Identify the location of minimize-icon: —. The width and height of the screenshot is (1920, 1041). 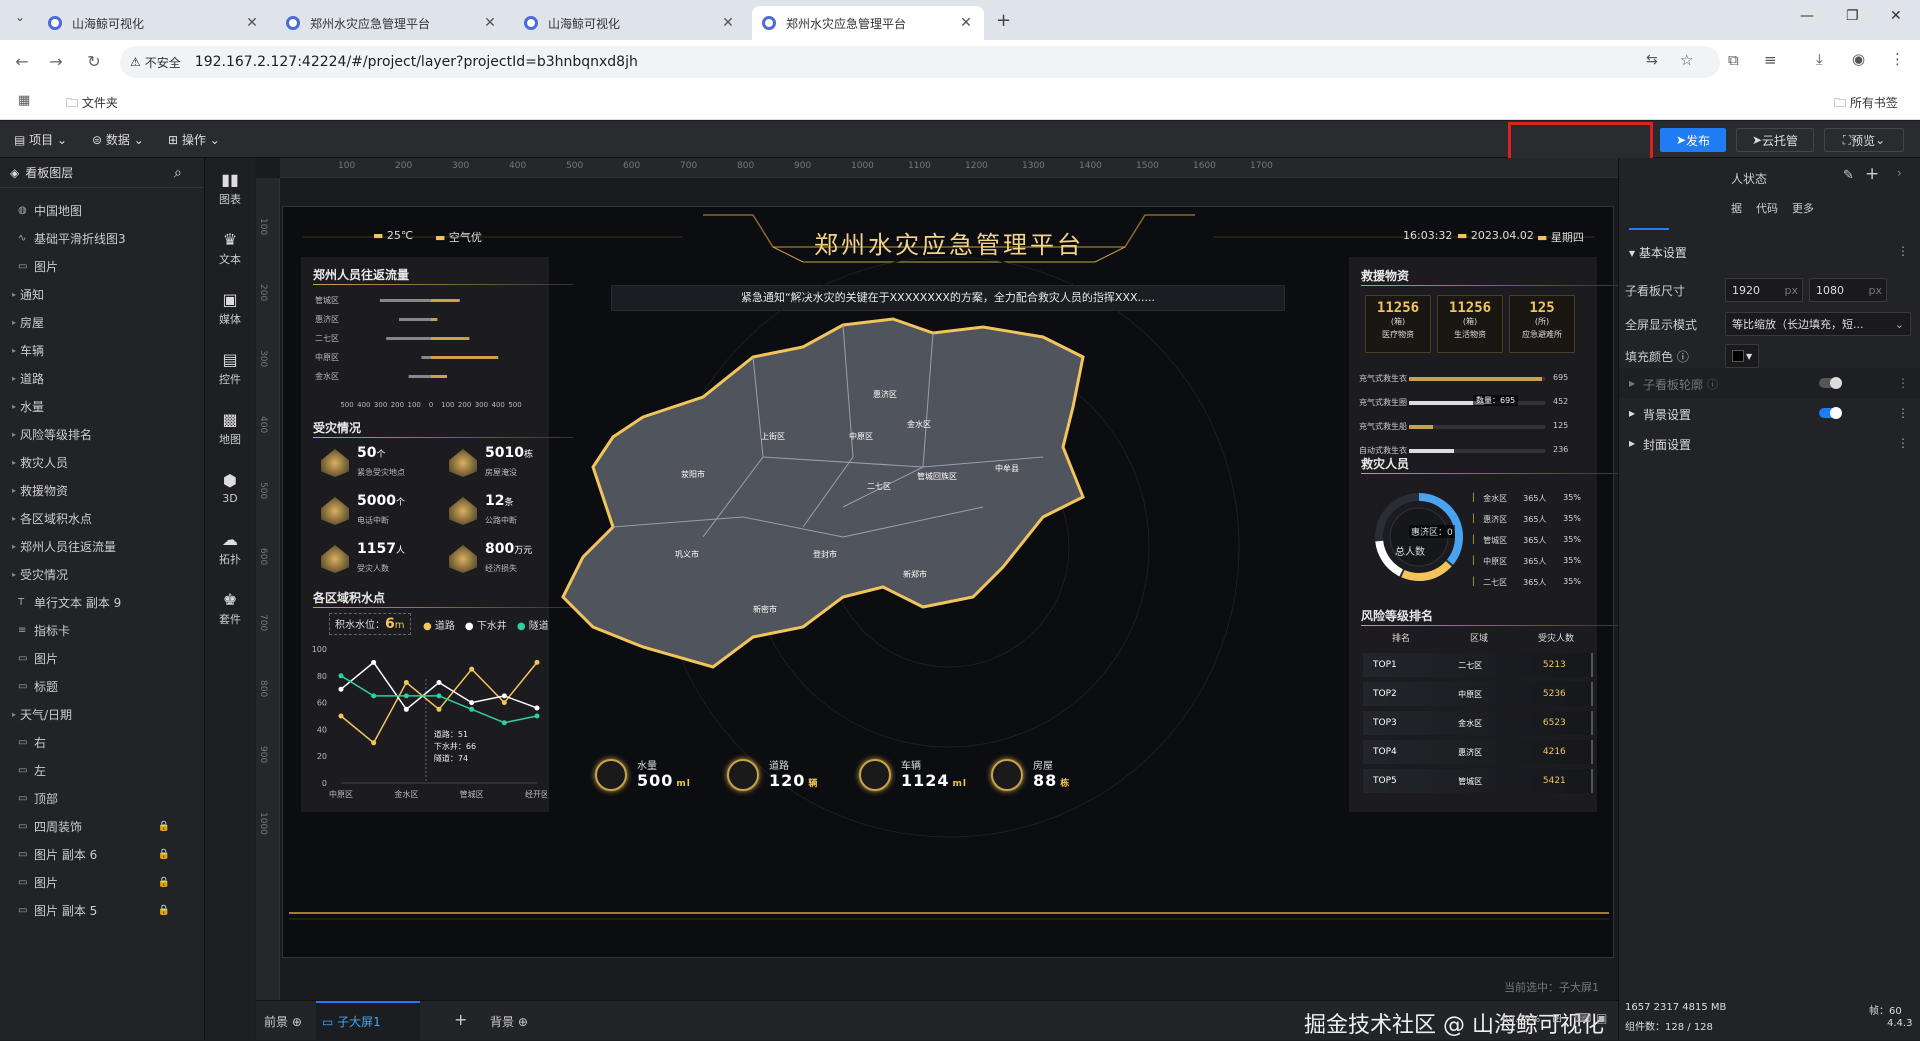
(1807, 16).